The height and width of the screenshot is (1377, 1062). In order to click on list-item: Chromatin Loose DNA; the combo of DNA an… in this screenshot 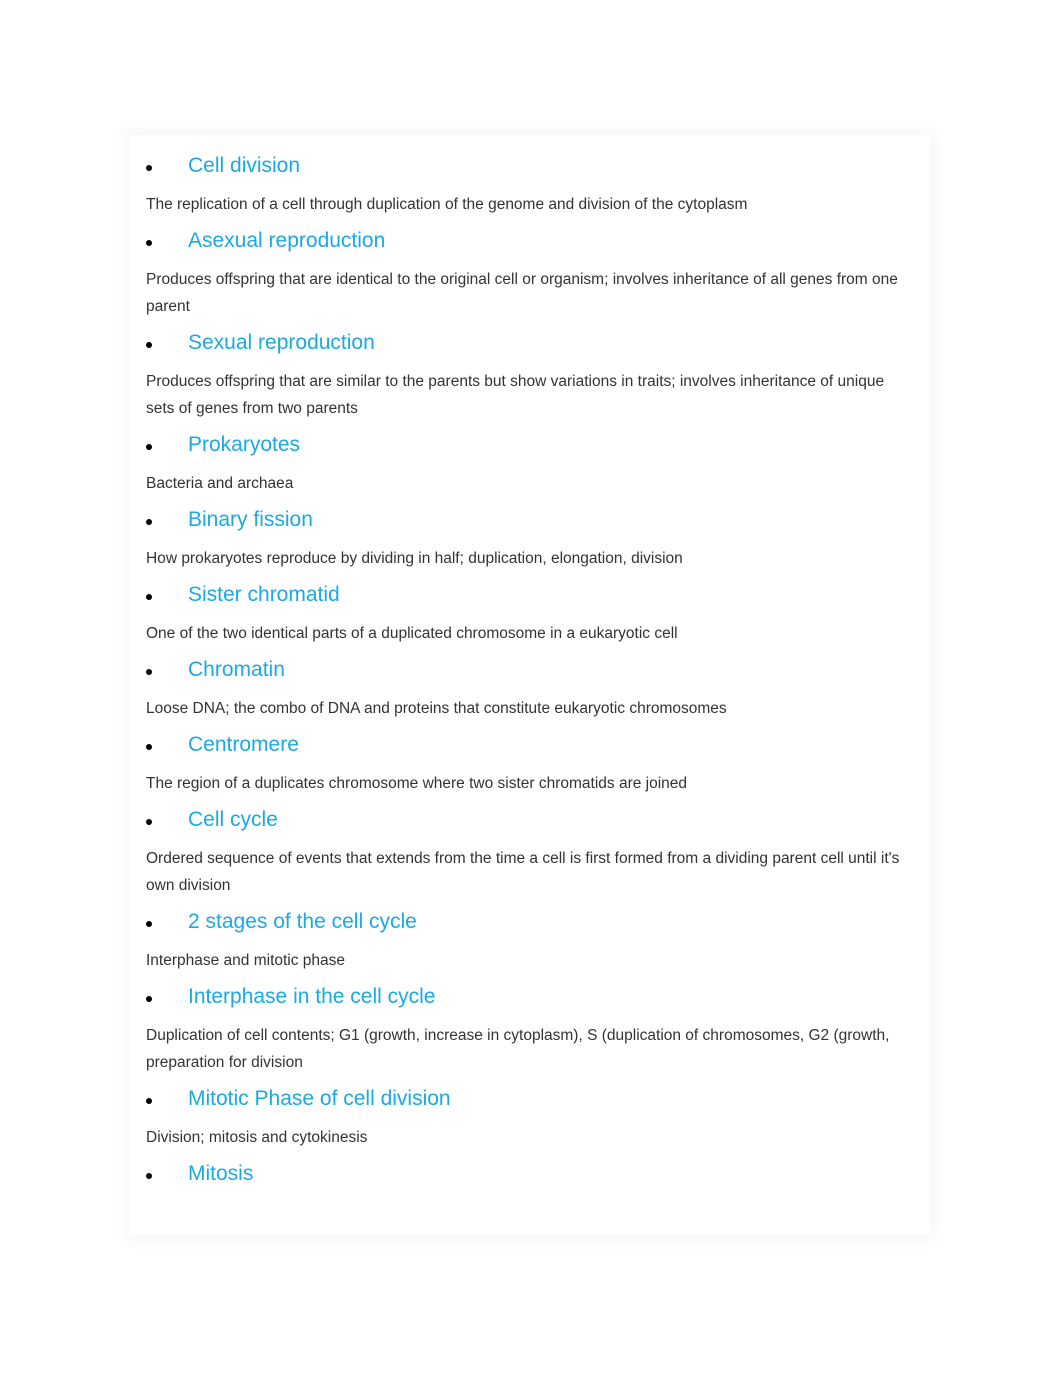, I will do `click(530, 688)`.